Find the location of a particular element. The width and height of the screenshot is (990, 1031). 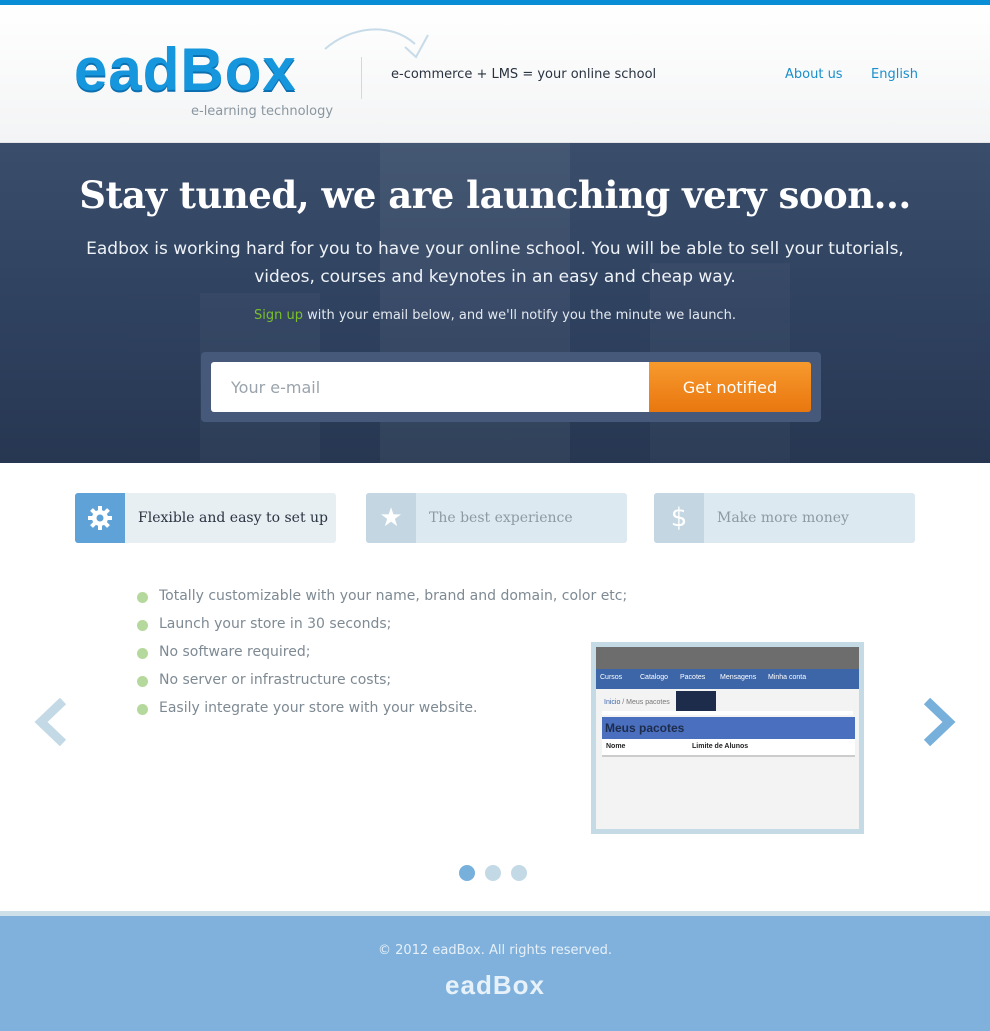

copyright-text: © 2012 eadBox. All rights reserved. is located at coordinates (495, 950).